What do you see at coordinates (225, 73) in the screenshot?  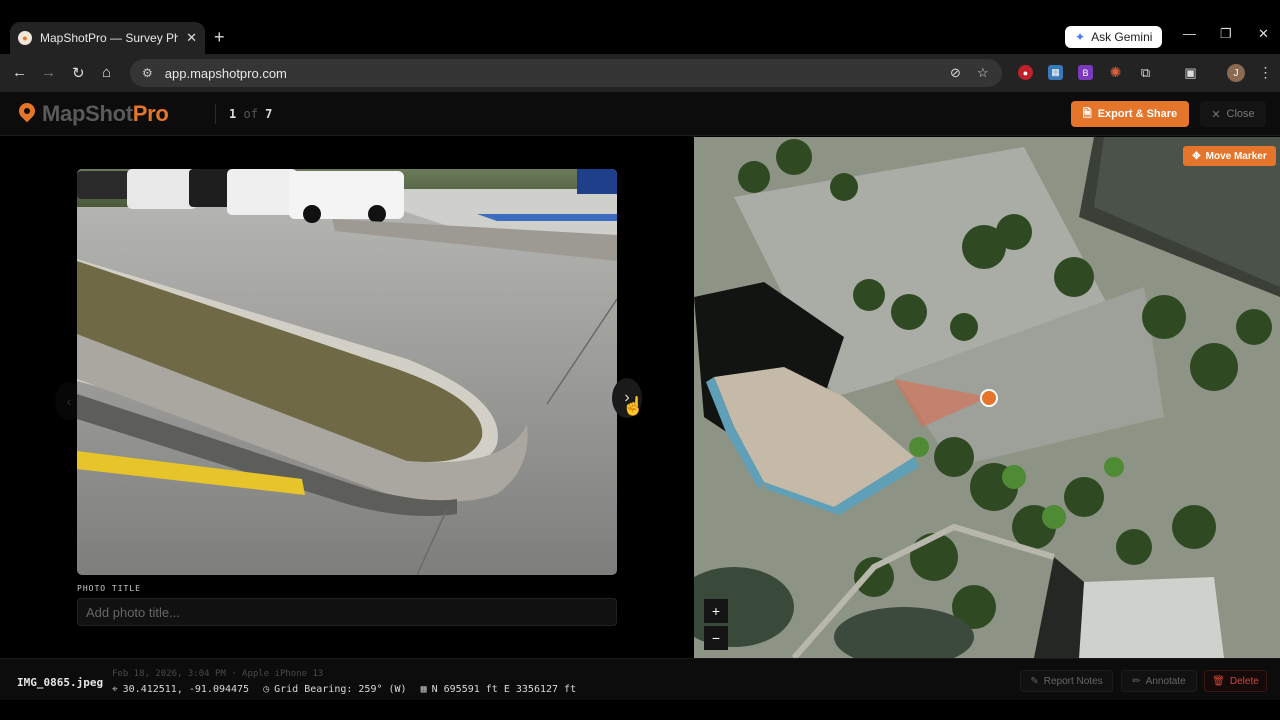 I see `url-text: app.mapshotpro.com` at bounding box center [225, 73].